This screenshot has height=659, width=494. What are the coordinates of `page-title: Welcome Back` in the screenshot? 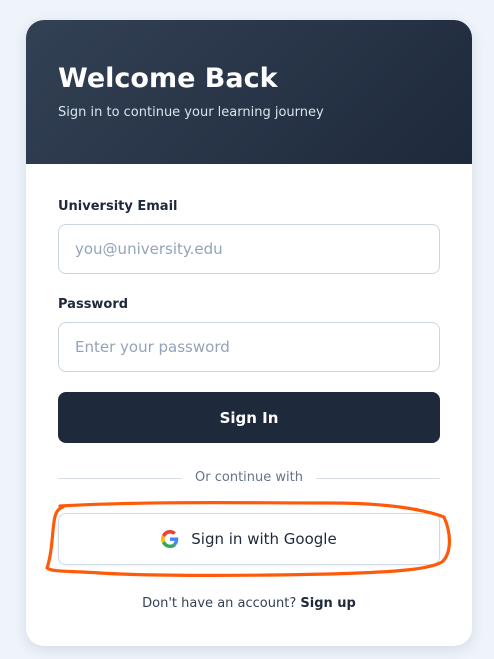 It's located at (168, 78).